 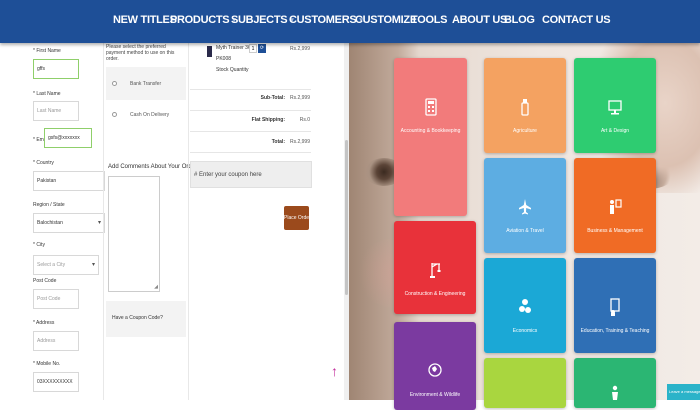 I want to click on subject-tile-economics: Economics, so click(x=525, y=305).